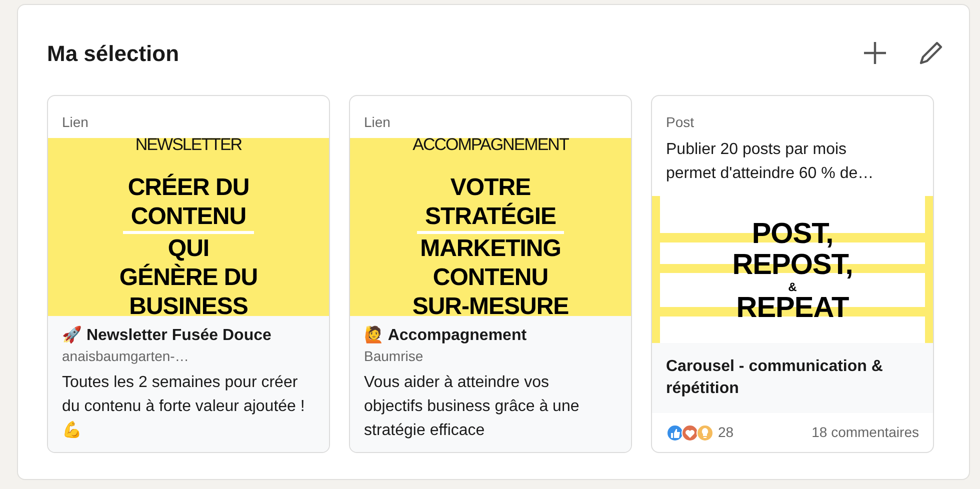 The image size is (980, 489). Describe the element at coordinates (490, 145) in the screenshot. I see `thumbnail-text: ACCOMPAGNEMENT` at that location.